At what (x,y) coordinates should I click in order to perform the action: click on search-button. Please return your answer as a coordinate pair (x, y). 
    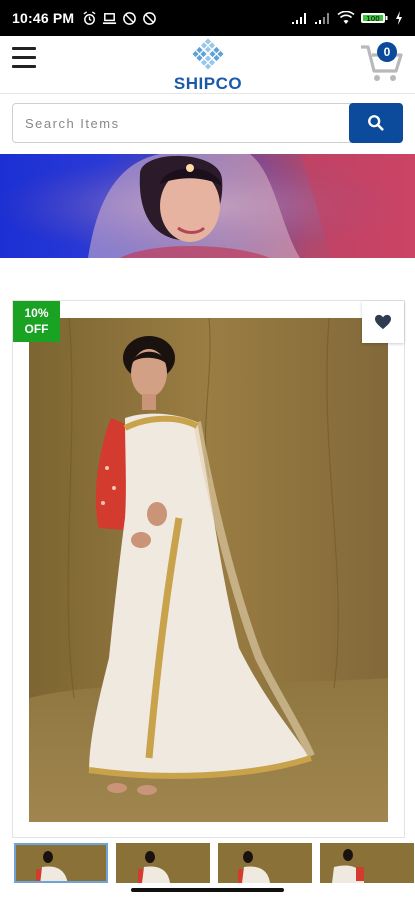
    Looking at the image, I should click on (376, 123).